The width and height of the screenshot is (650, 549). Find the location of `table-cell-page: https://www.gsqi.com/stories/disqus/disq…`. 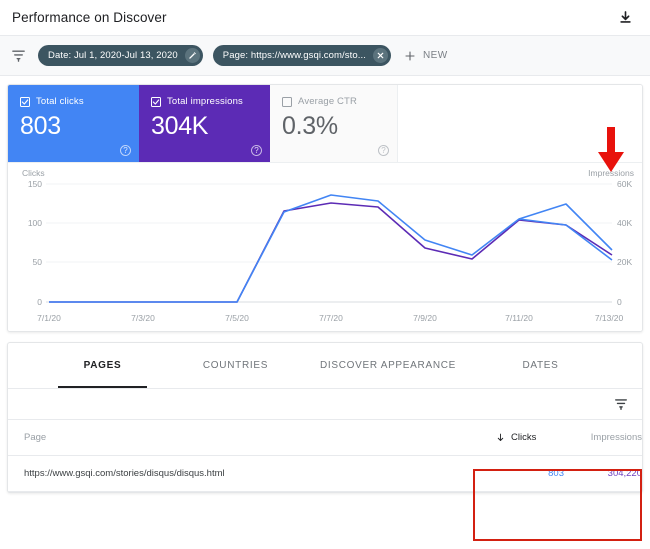

table-cell-page: https://www.gsqi.com/stories/disqus/disq… is located at coordinates (257, 473).